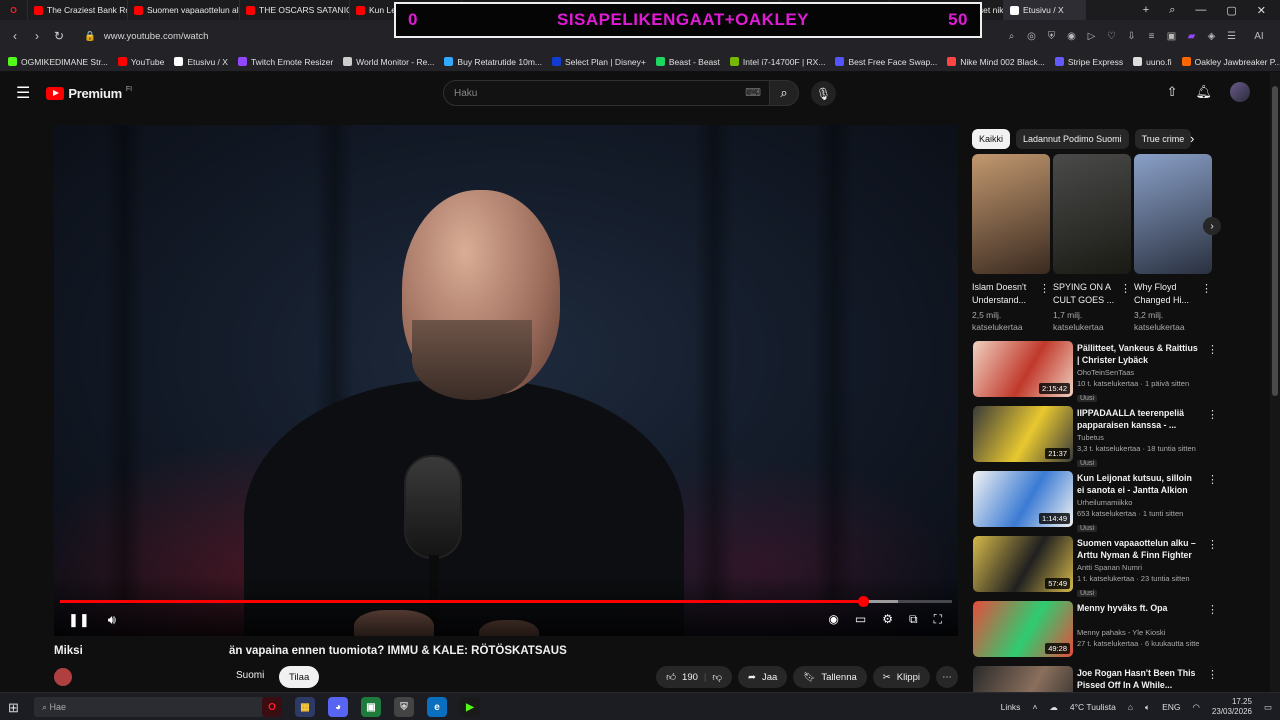 The height and width of the screenshot is (720, 1280). I want to click on security-app-icon: ⛨, so click(404, 707).